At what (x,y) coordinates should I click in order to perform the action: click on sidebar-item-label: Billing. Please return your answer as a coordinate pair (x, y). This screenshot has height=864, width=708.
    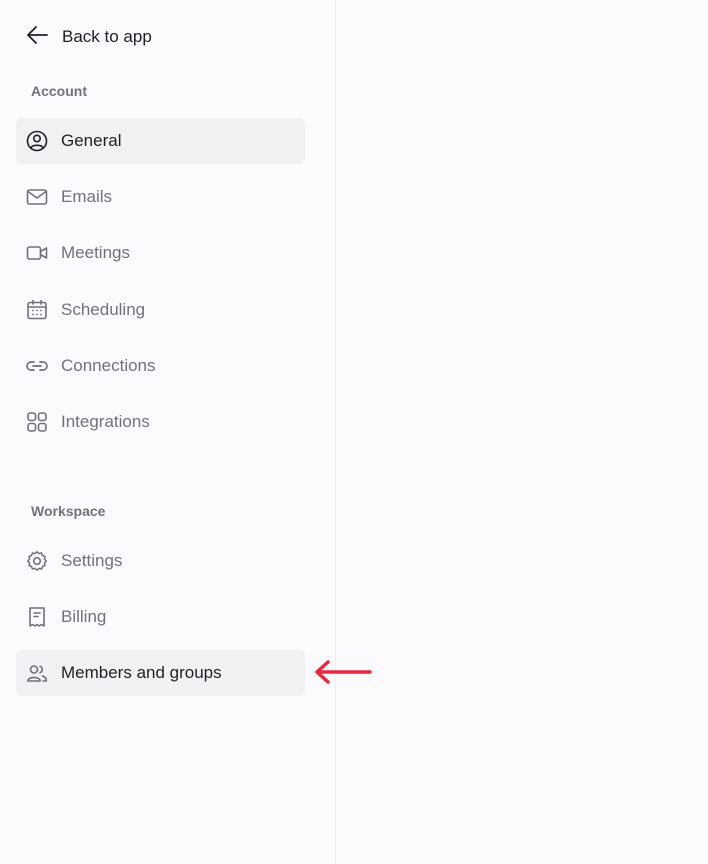
    Looking at the image, I should click on (84, 616).